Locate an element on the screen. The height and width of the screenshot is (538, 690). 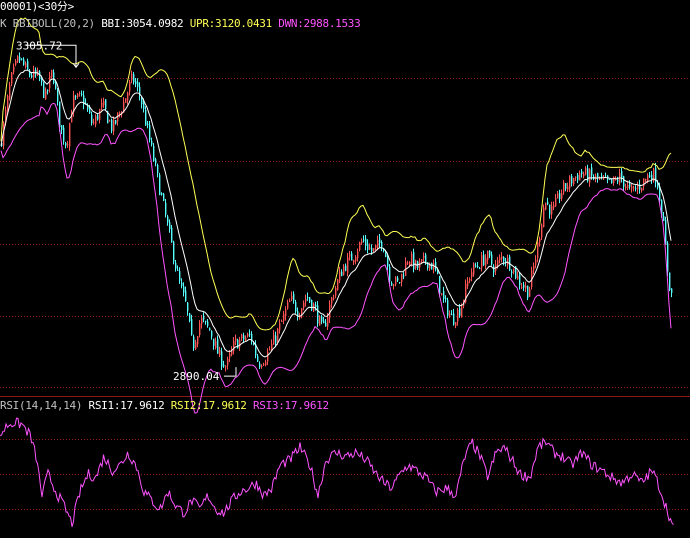
indicator-name: BBIBOLL(20,2) is located at coordinates (54, 23).